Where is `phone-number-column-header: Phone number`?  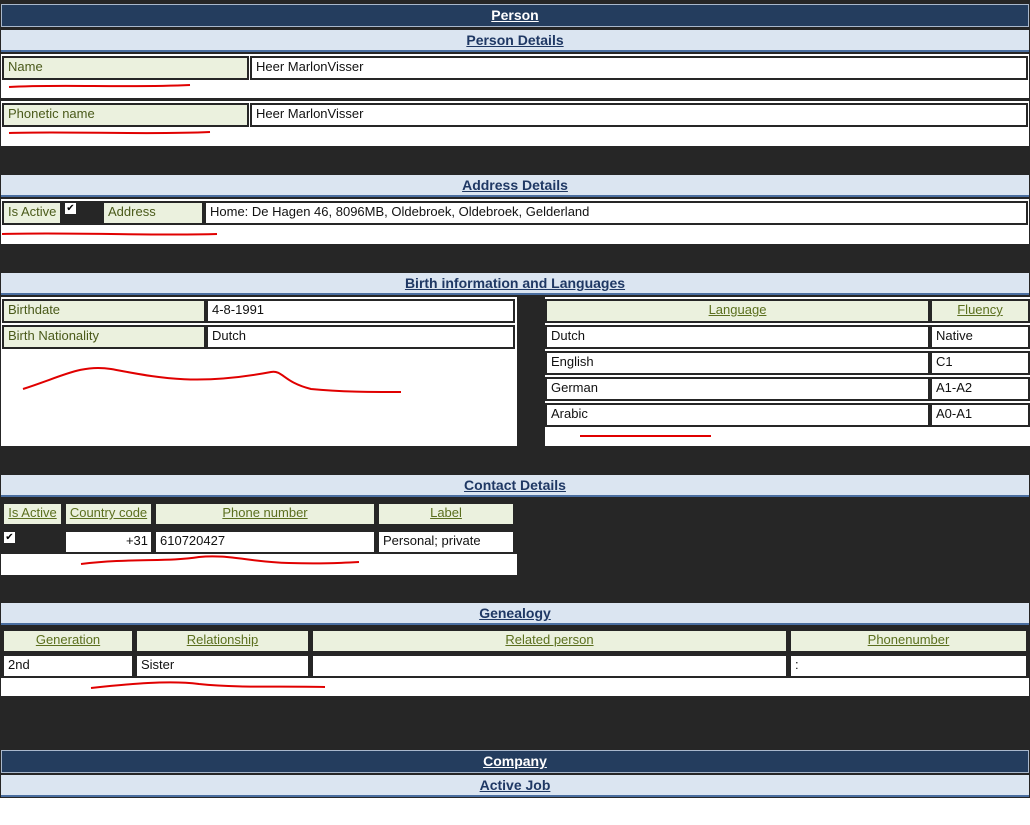
phone-number-column-header: Phone number is located at coordinates (265, 514).